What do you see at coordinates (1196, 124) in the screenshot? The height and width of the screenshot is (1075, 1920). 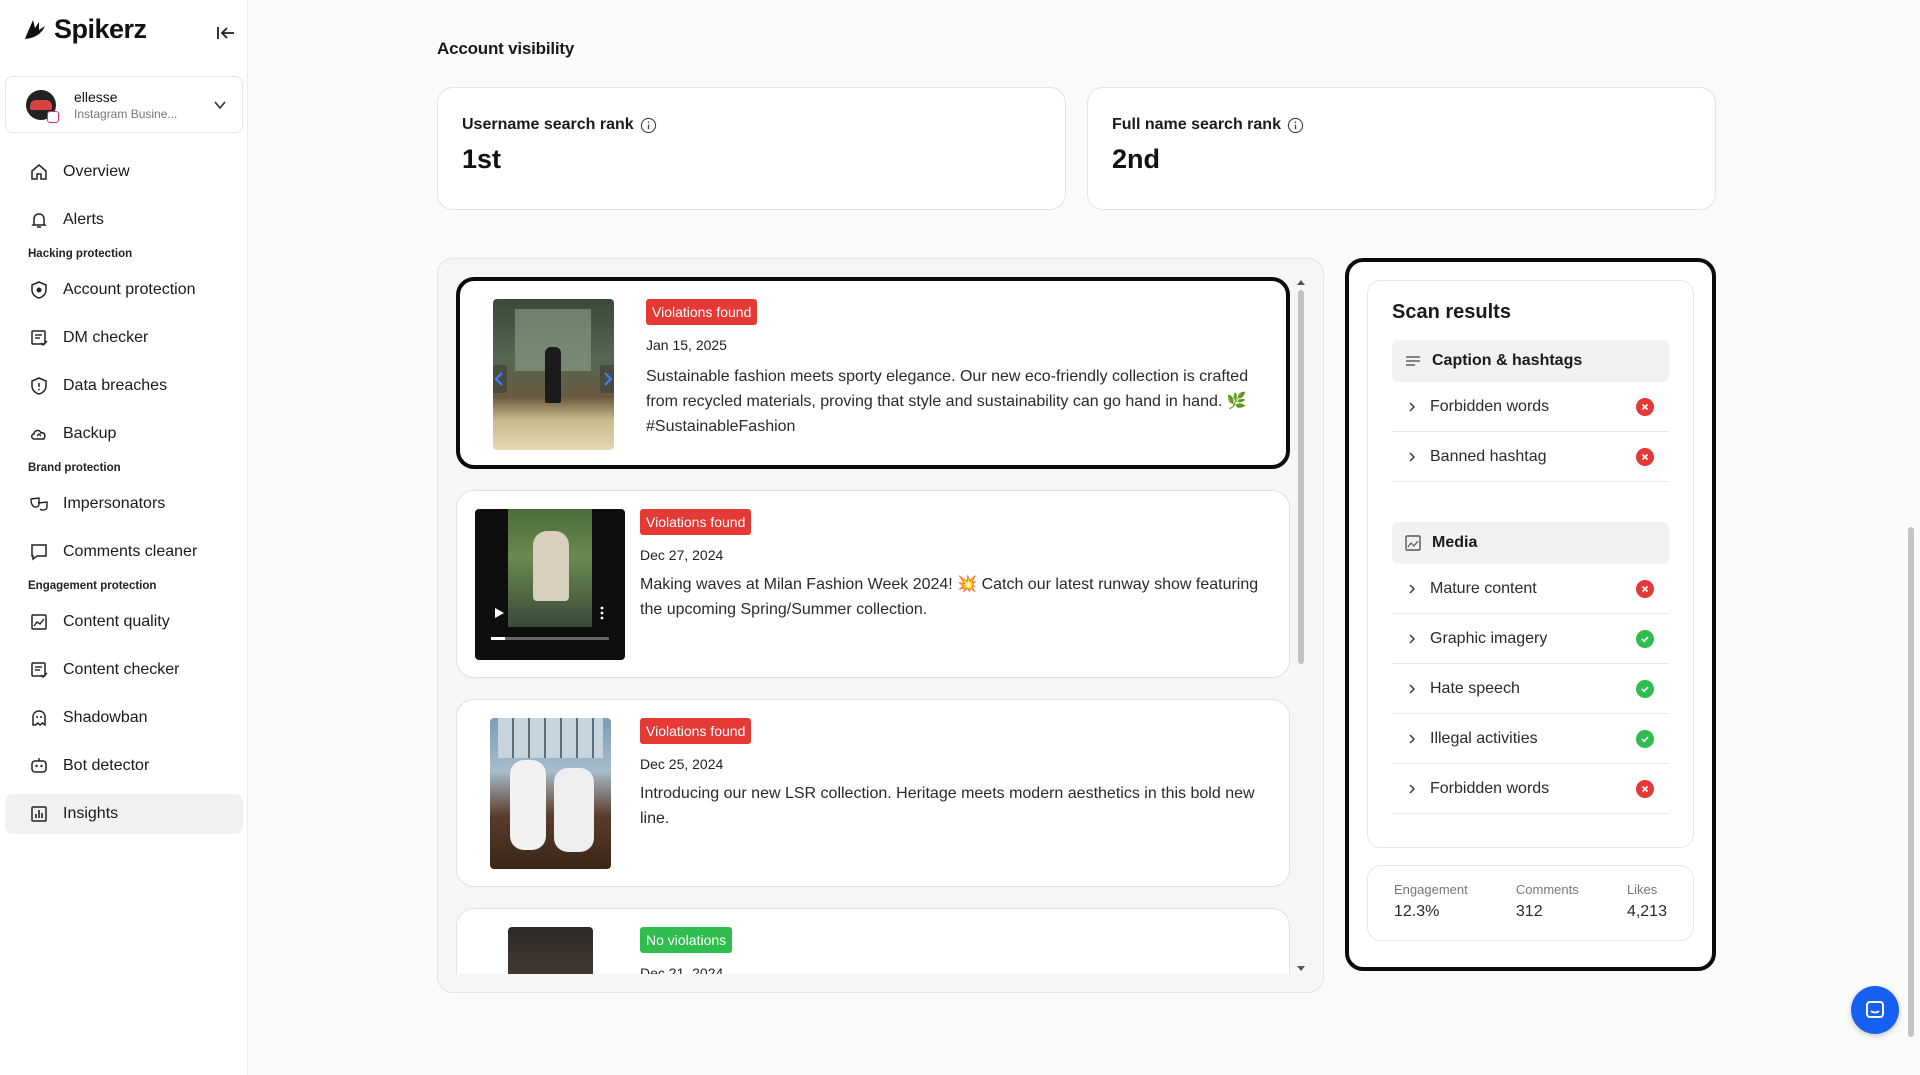 I see `fullname-rank-label: Full name search rank` at bounding box center [1196, 124].